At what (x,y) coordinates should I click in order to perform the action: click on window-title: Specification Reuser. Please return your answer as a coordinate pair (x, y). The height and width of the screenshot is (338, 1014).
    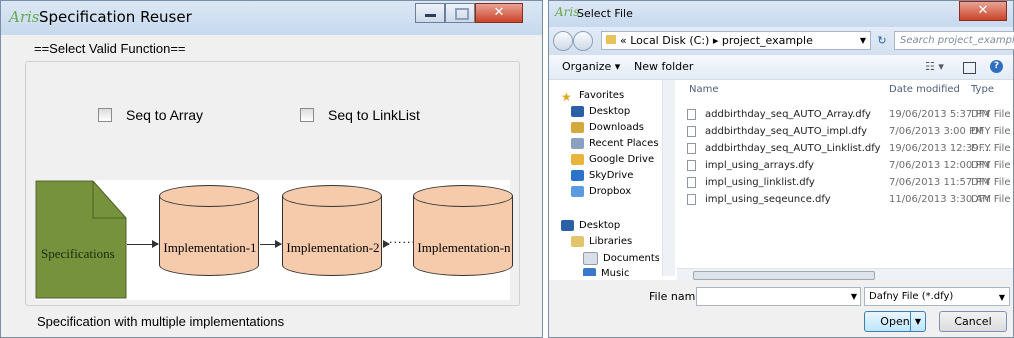
    Looking at the image, I should click on (115, 17).